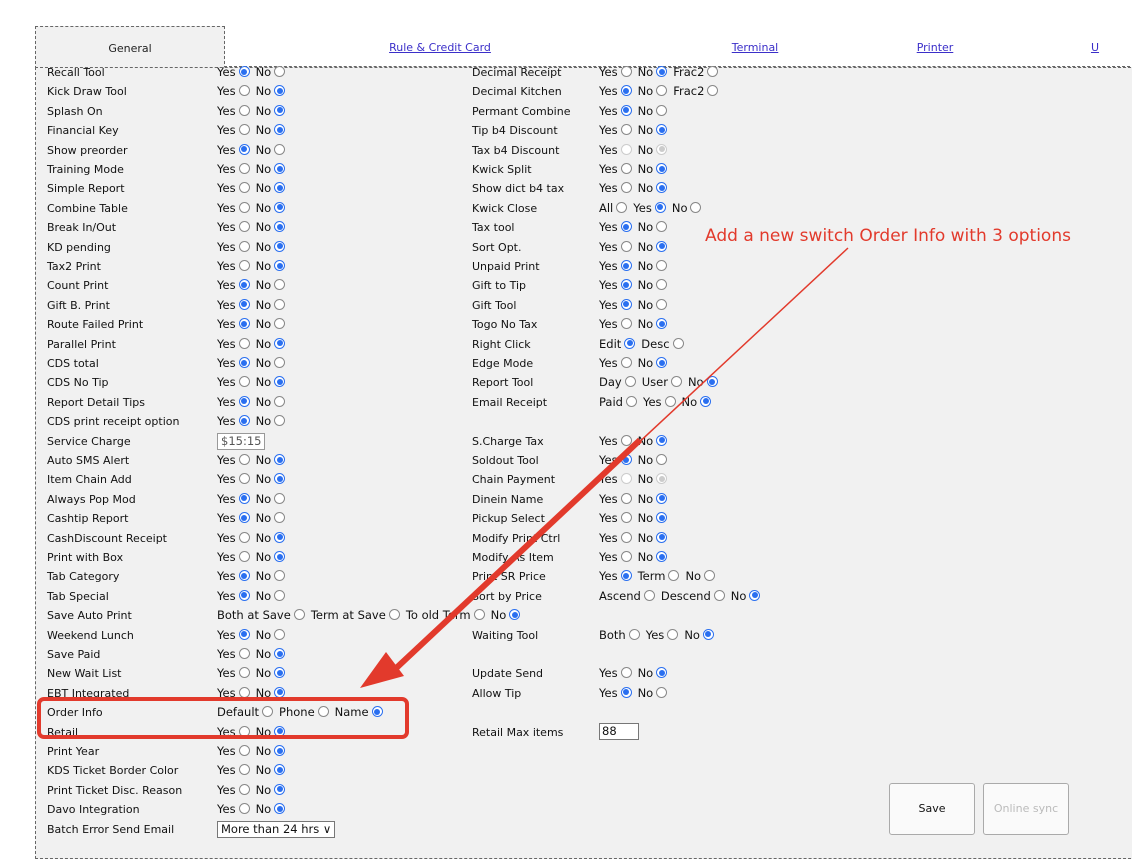  What do you see at coordinates (516, 556) in the screenshot?
I see `arrow-thick-line` at bounding box center [516, 556].